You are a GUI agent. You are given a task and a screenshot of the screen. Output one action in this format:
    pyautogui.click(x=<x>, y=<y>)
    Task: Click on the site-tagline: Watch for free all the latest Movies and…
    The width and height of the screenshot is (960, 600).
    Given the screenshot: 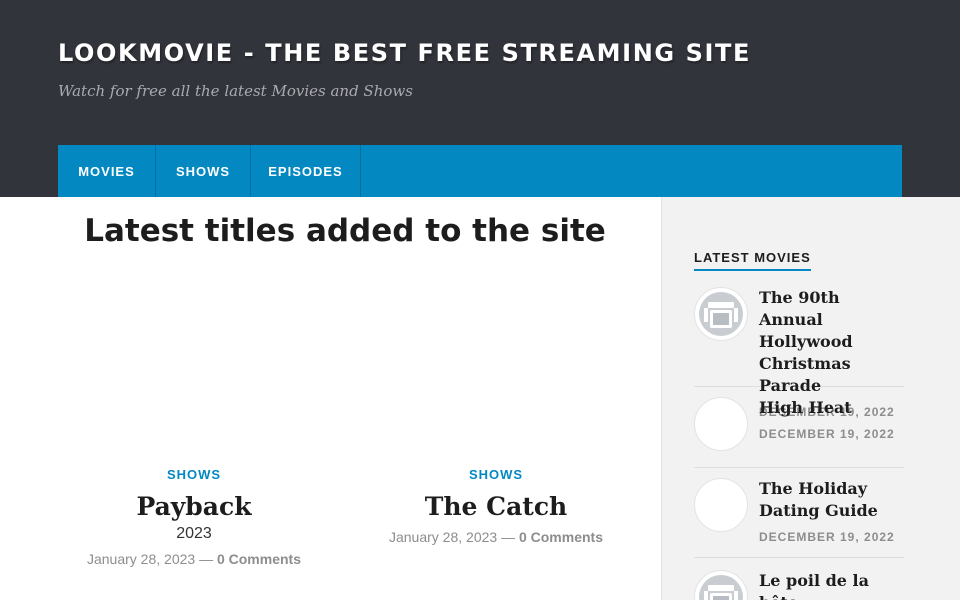 What is the action you would take?
    pyautogui.click(x=235, y=91)
    